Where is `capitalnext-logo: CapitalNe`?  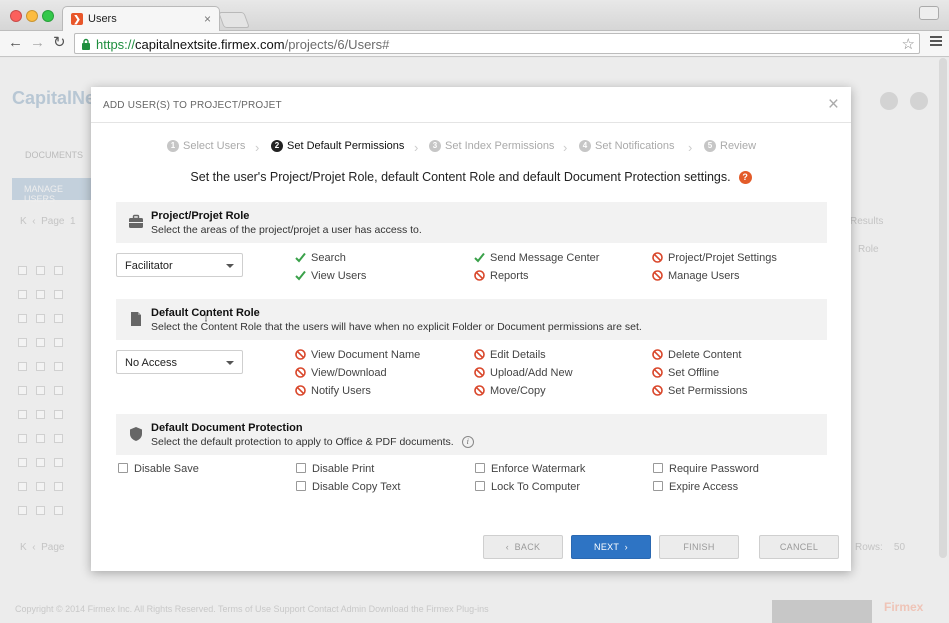
capitalnext-logo: CapitalNe is located at coordinates (54, 98).